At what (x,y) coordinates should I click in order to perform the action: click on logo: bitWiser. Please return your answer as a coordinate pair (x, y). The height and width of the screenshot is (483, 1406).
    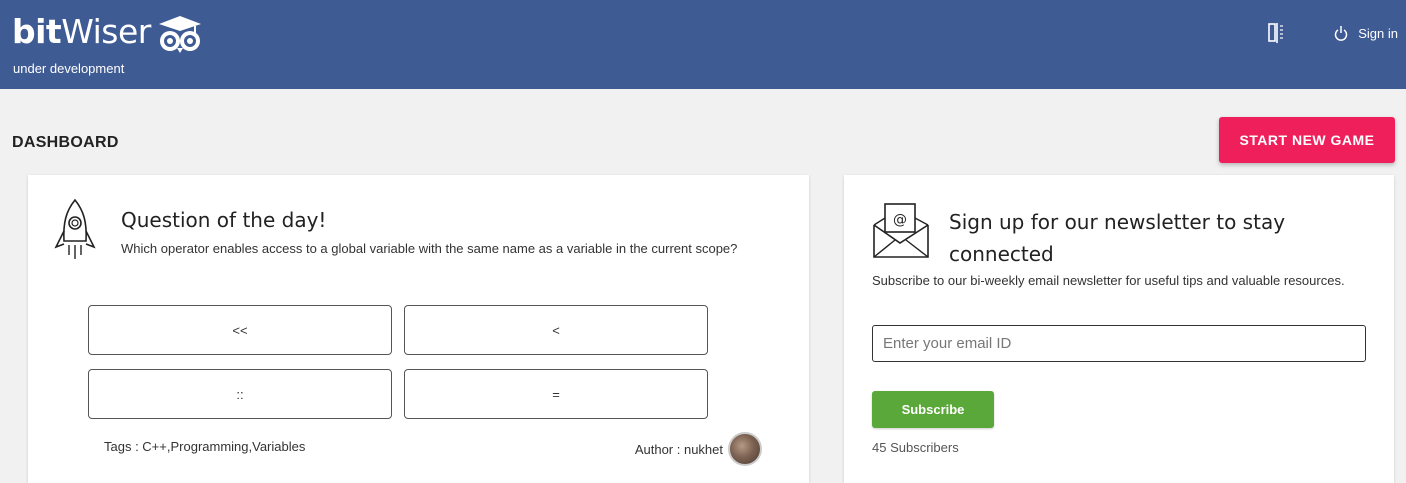
    Looking at the image, I should click on (107, 33).